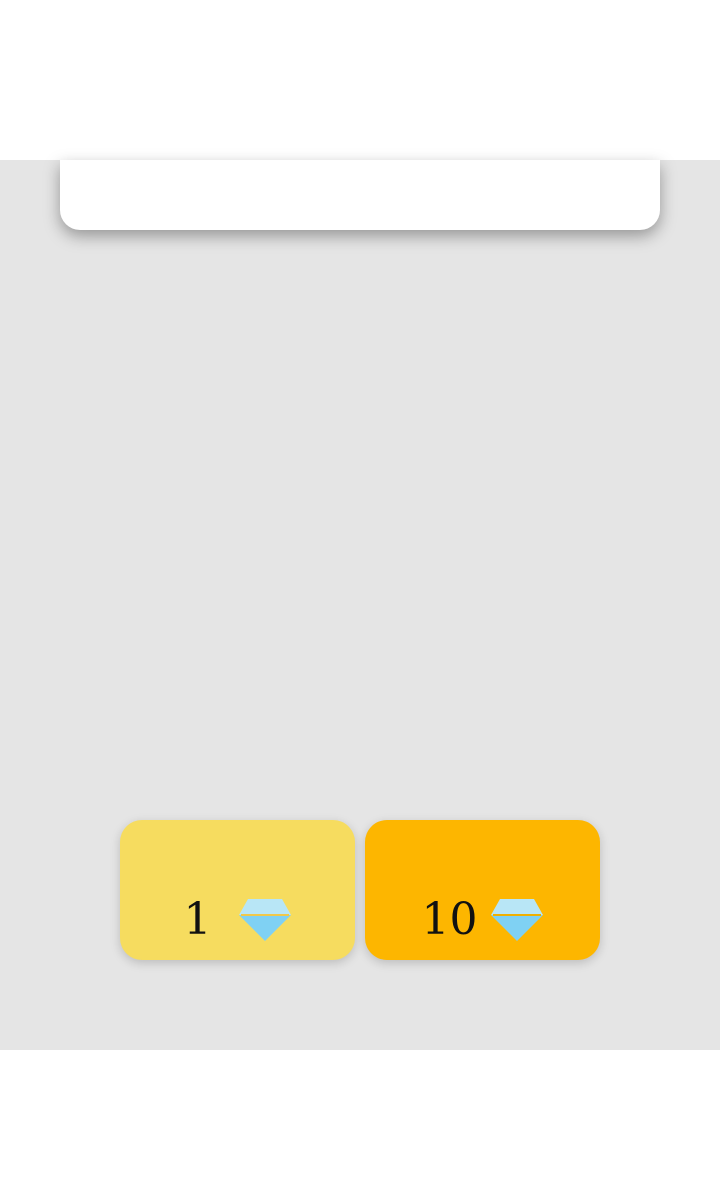 This screenshot has height=1200, width=720. What do you see at coordinates (197, 919) in the screenshot?
I see `price-amount: 1` at bounding box center [197, 919].